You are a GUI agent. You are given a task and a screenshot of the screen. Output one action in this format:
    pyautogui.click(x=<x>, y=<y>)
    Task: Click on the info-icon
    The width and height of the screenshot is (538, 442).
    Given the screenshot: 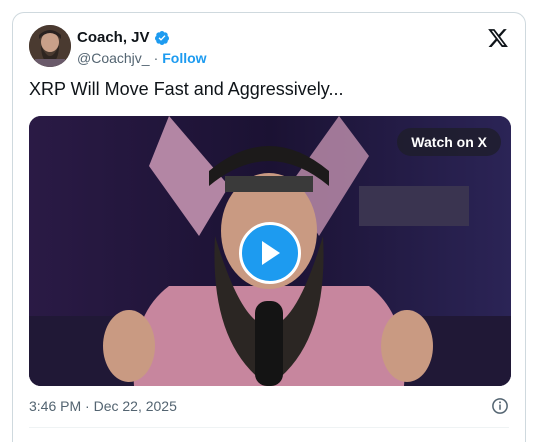 What is the action you would take?
    pyautogui.click(x=500, y=406)
    